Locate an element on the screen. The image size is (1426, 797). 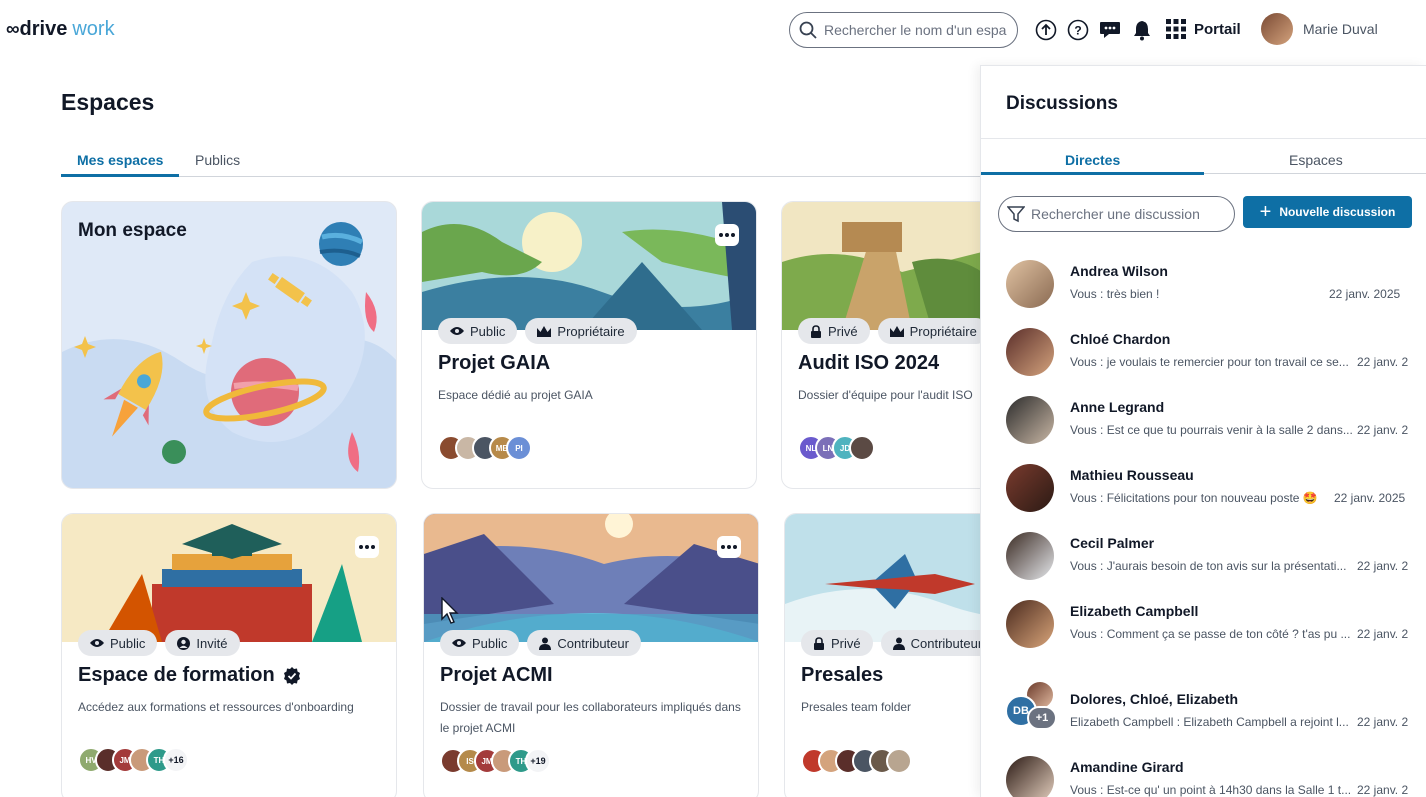
member-avatars: MB PI is located at coordinates (485, 448).